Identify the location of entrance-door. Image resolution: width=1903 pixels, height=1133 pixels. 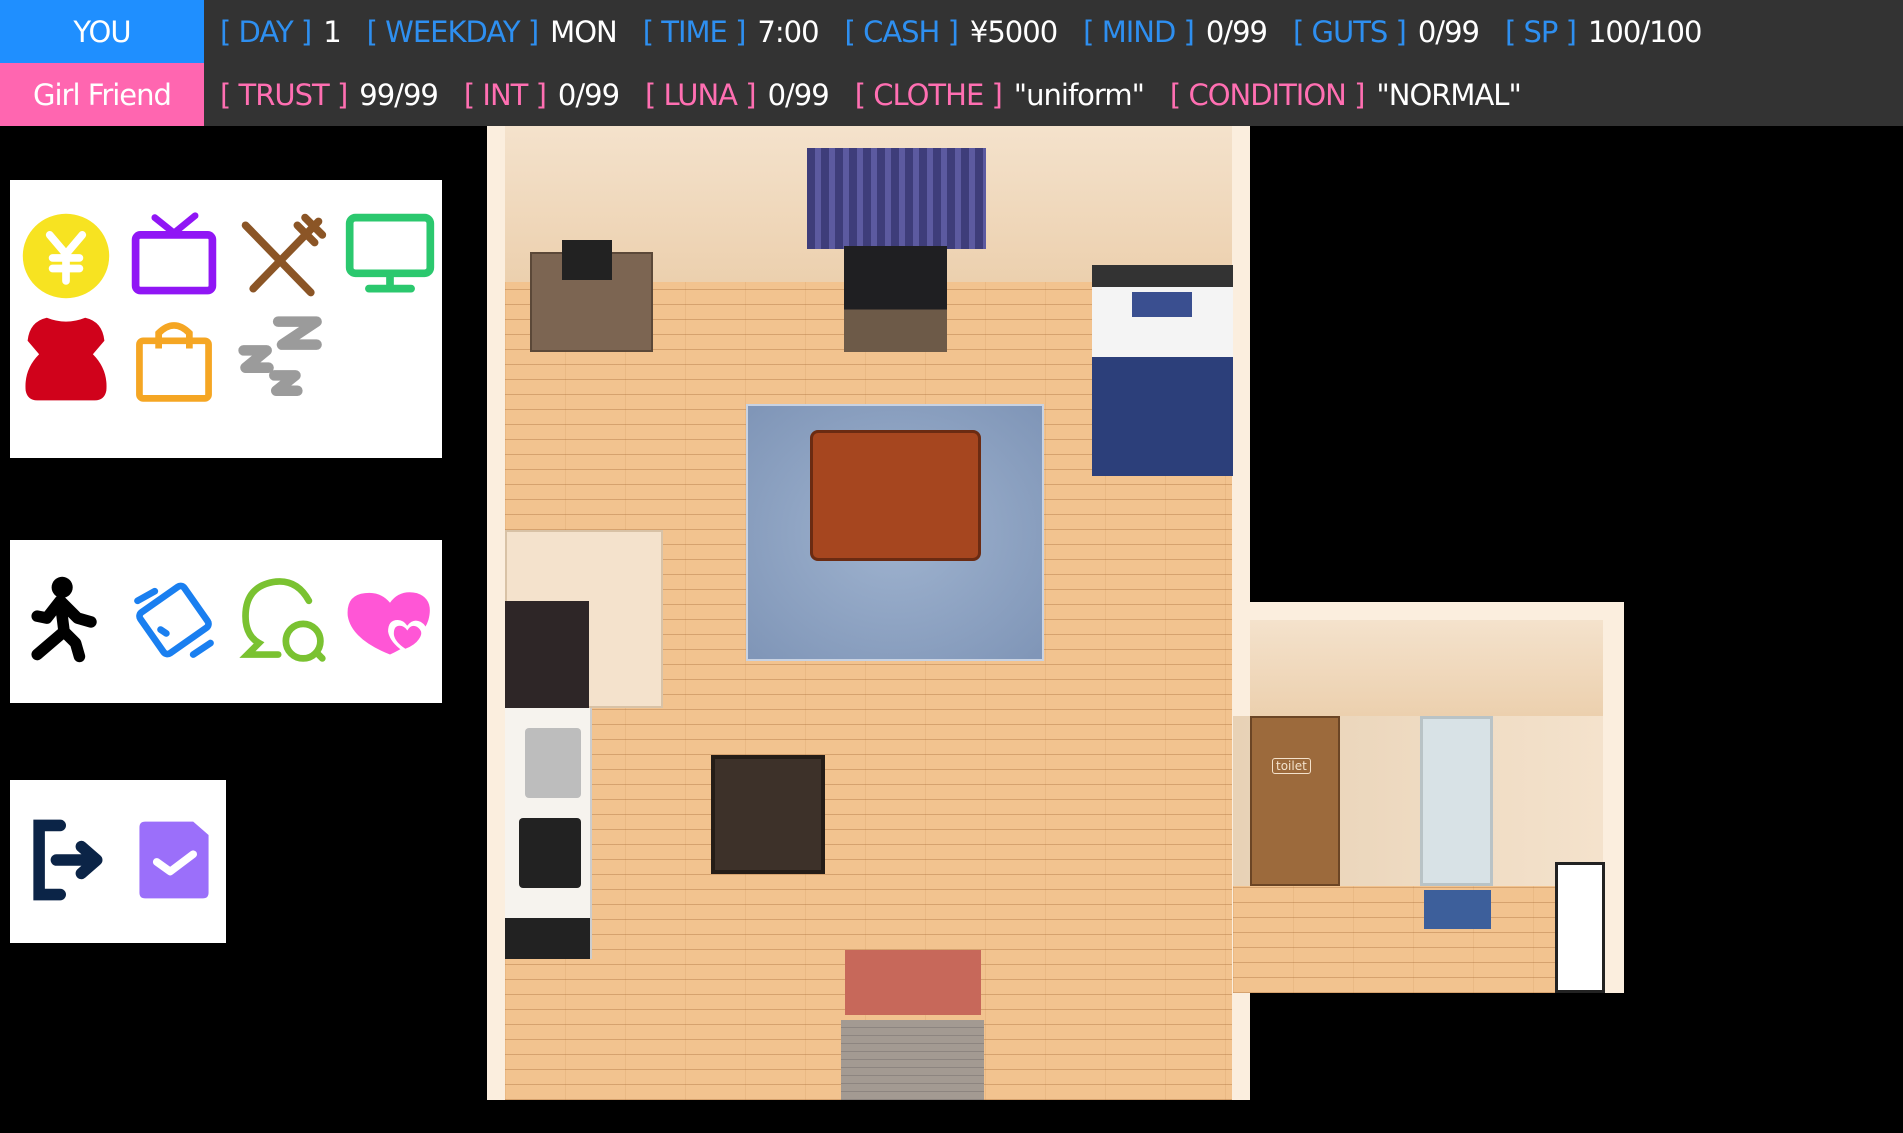
(1580, 927).